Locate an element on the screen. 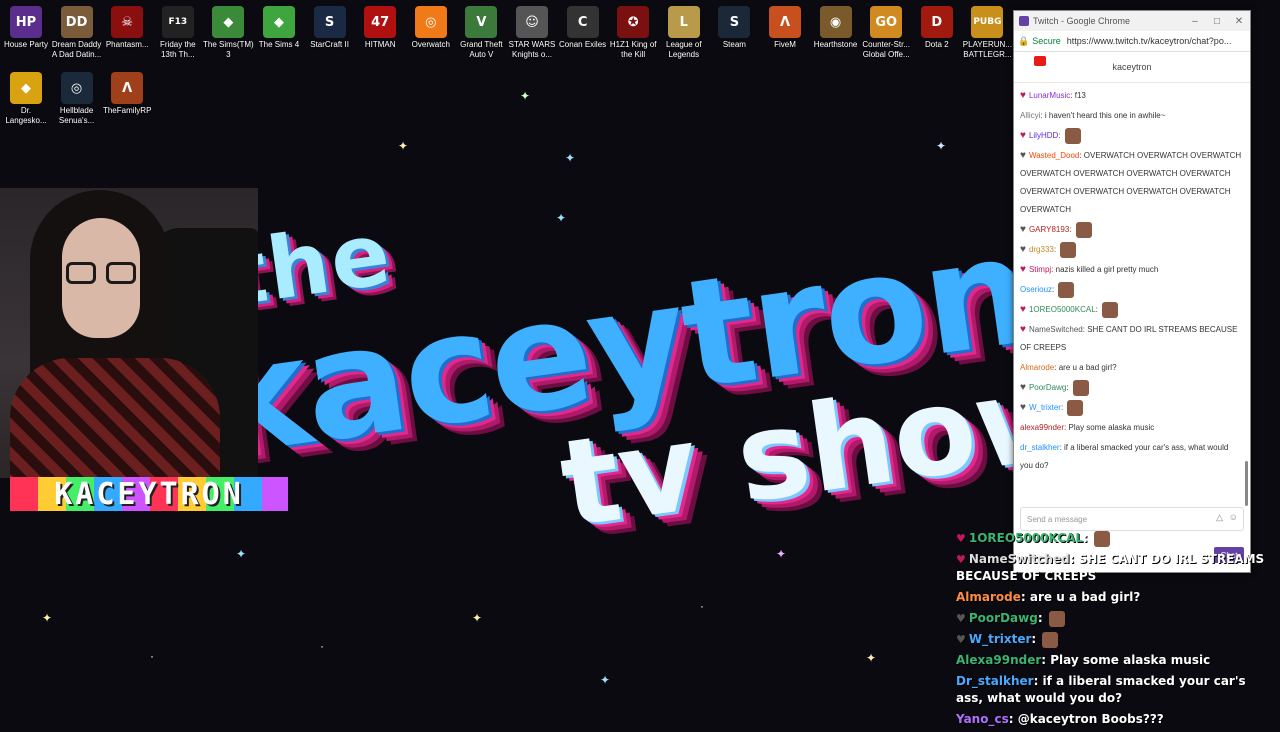 This screenshot has width=1280, height=732. desktop-icon: Λ FiveM is located at coordinates (785, 26).